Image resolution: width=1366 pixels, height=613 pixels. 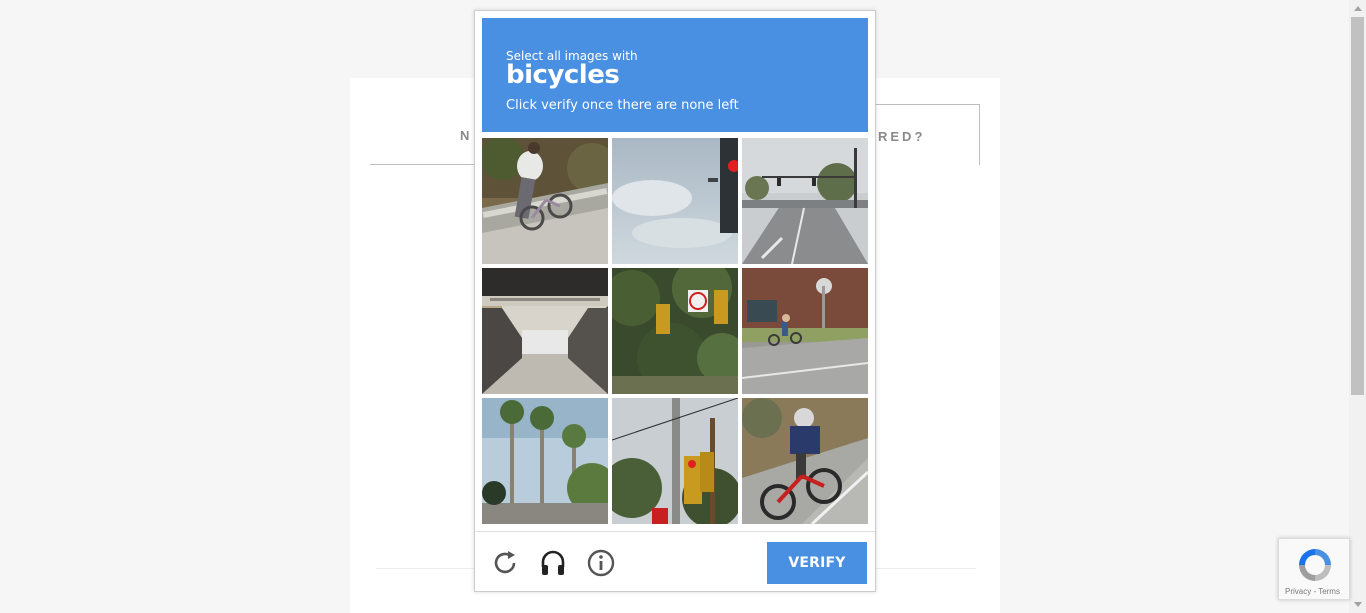 What do you see at coordinates (1315, 565) in the screenshot?
I see `recaptcha-logo-icon` at bounding box center [1315, 565].